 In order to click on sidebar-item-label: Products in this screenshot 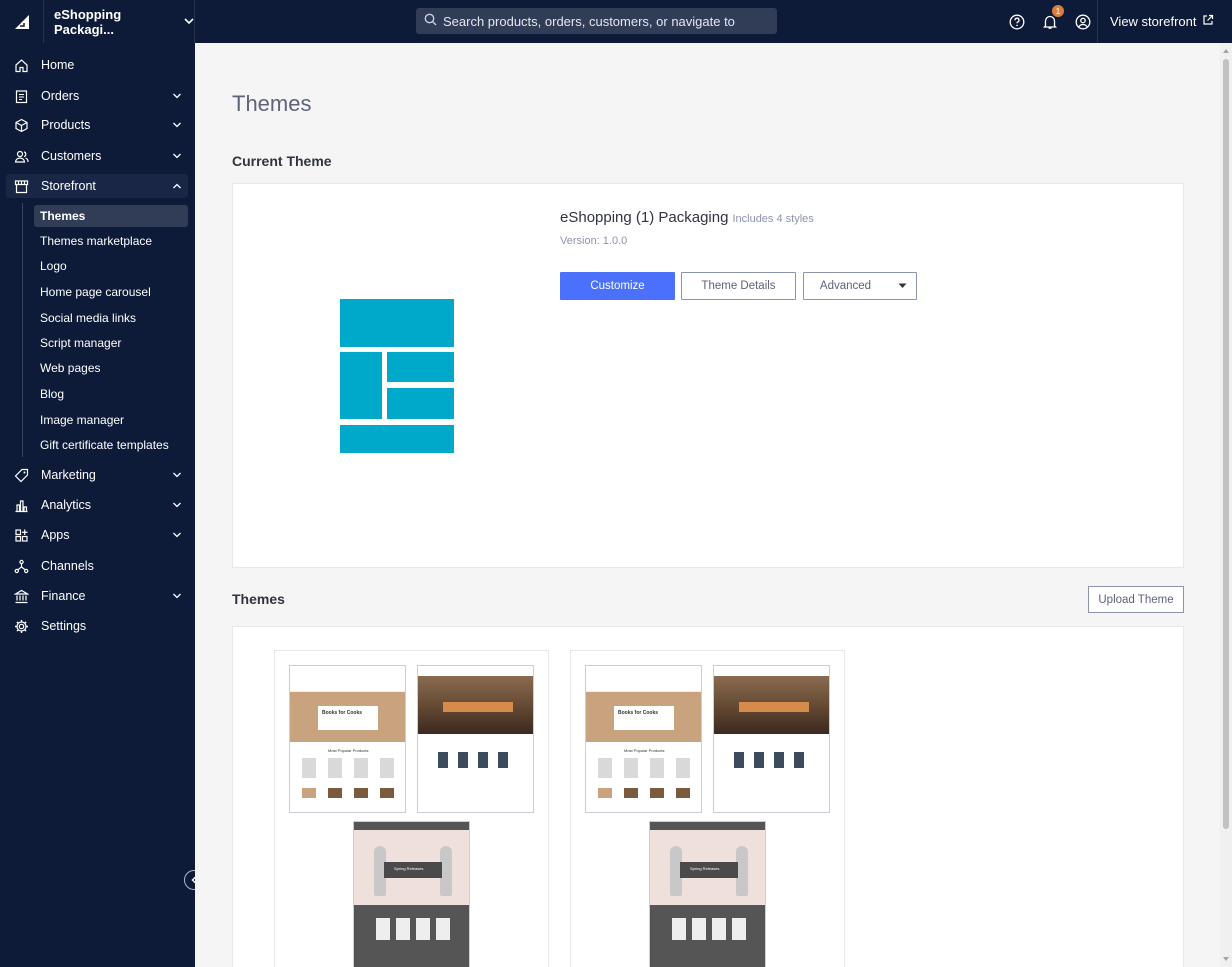, I will do `click(66, 125)`.